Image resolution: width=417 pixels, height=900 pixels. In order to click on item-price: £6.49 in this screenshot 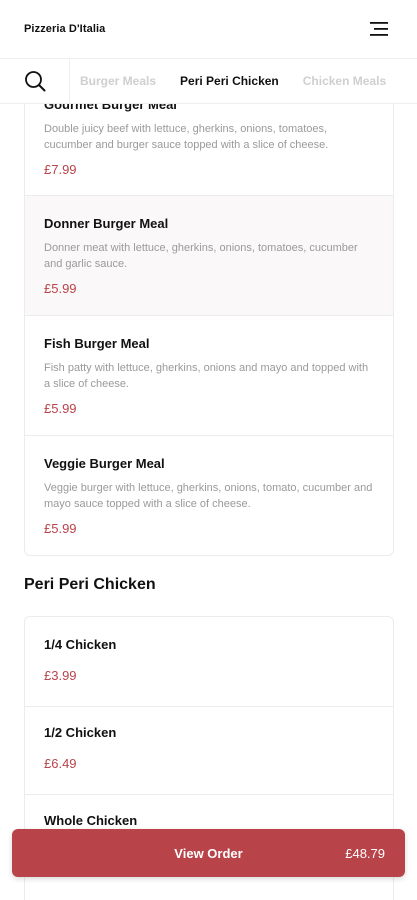, I will do `click(60, 763)`.